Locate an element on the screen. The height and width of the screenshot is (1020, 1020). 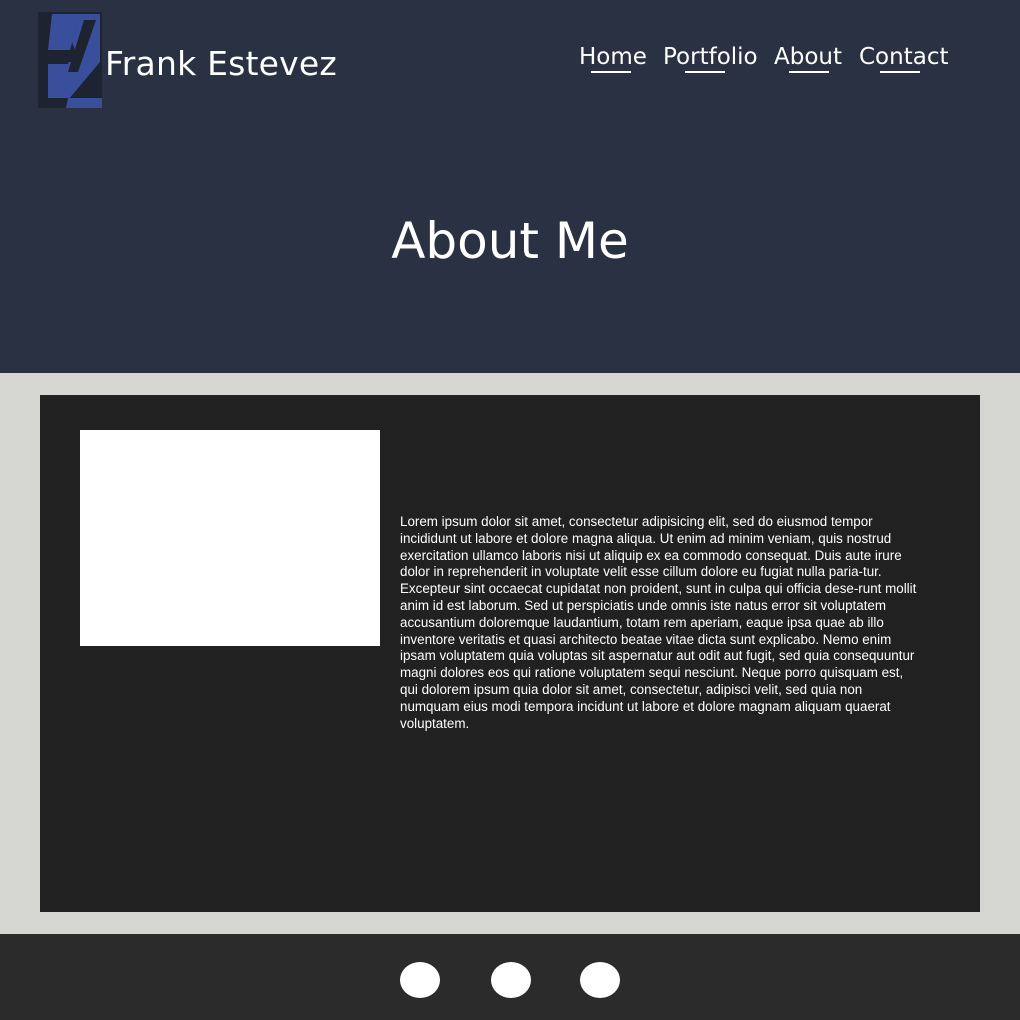
nav-contact-link: Contact is located at coordinates (904, 58).